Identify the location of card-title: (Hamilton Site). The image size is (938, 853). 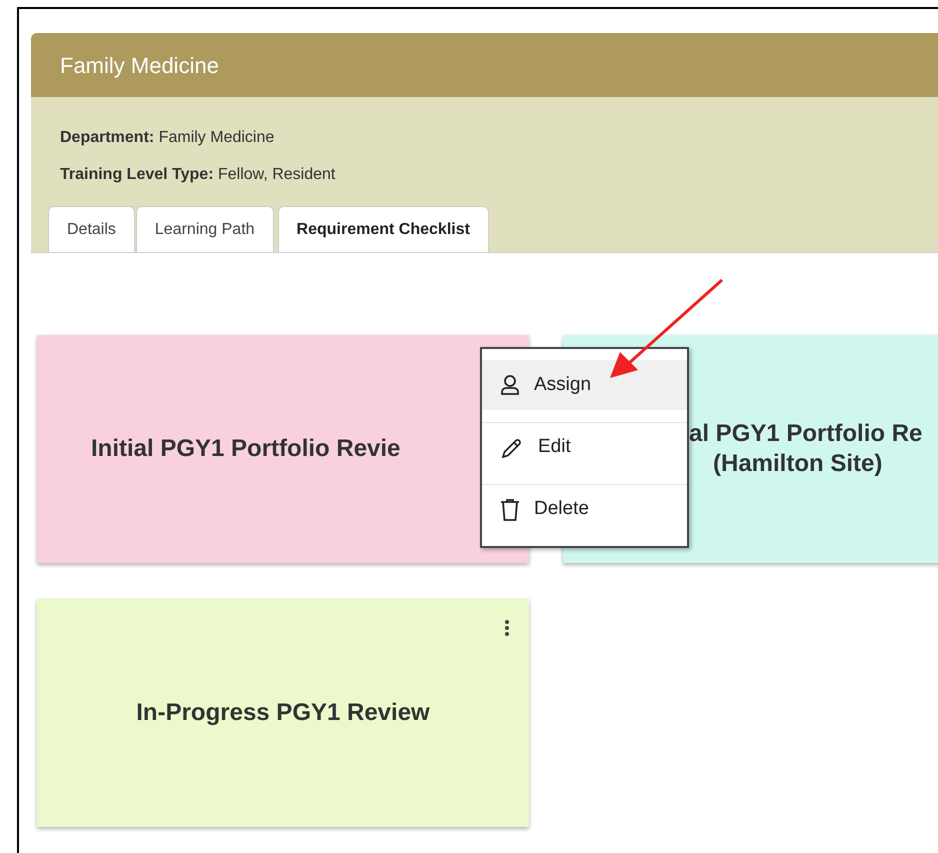
(797, 464).